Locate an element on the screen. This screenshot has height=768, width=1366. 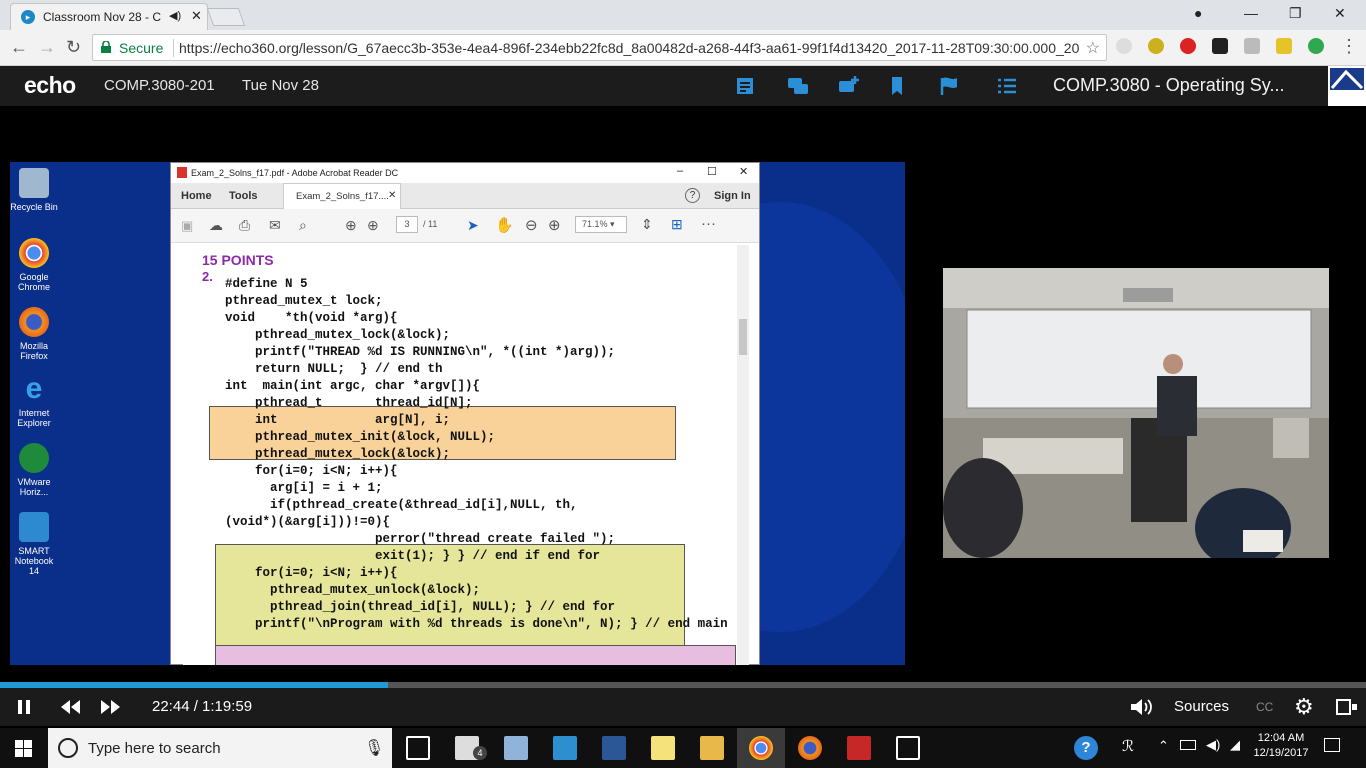
close-doc-icon: ✕ is located at coordinates (392, 195).